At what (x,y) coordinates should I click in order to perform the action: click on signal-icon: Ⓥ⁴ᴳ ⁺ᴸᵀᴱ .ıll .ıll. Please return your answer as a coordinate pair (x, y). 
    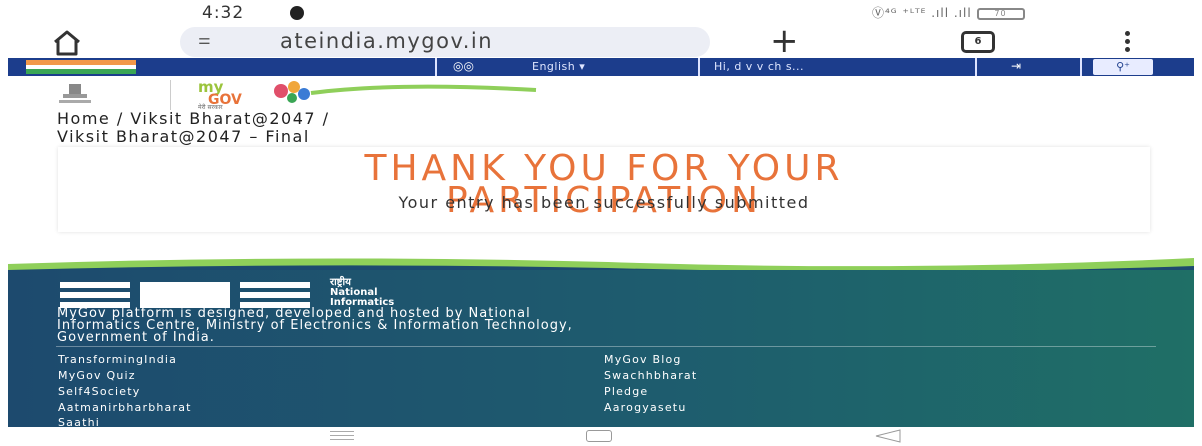
    Looking at the image, I should click on (922, 13).